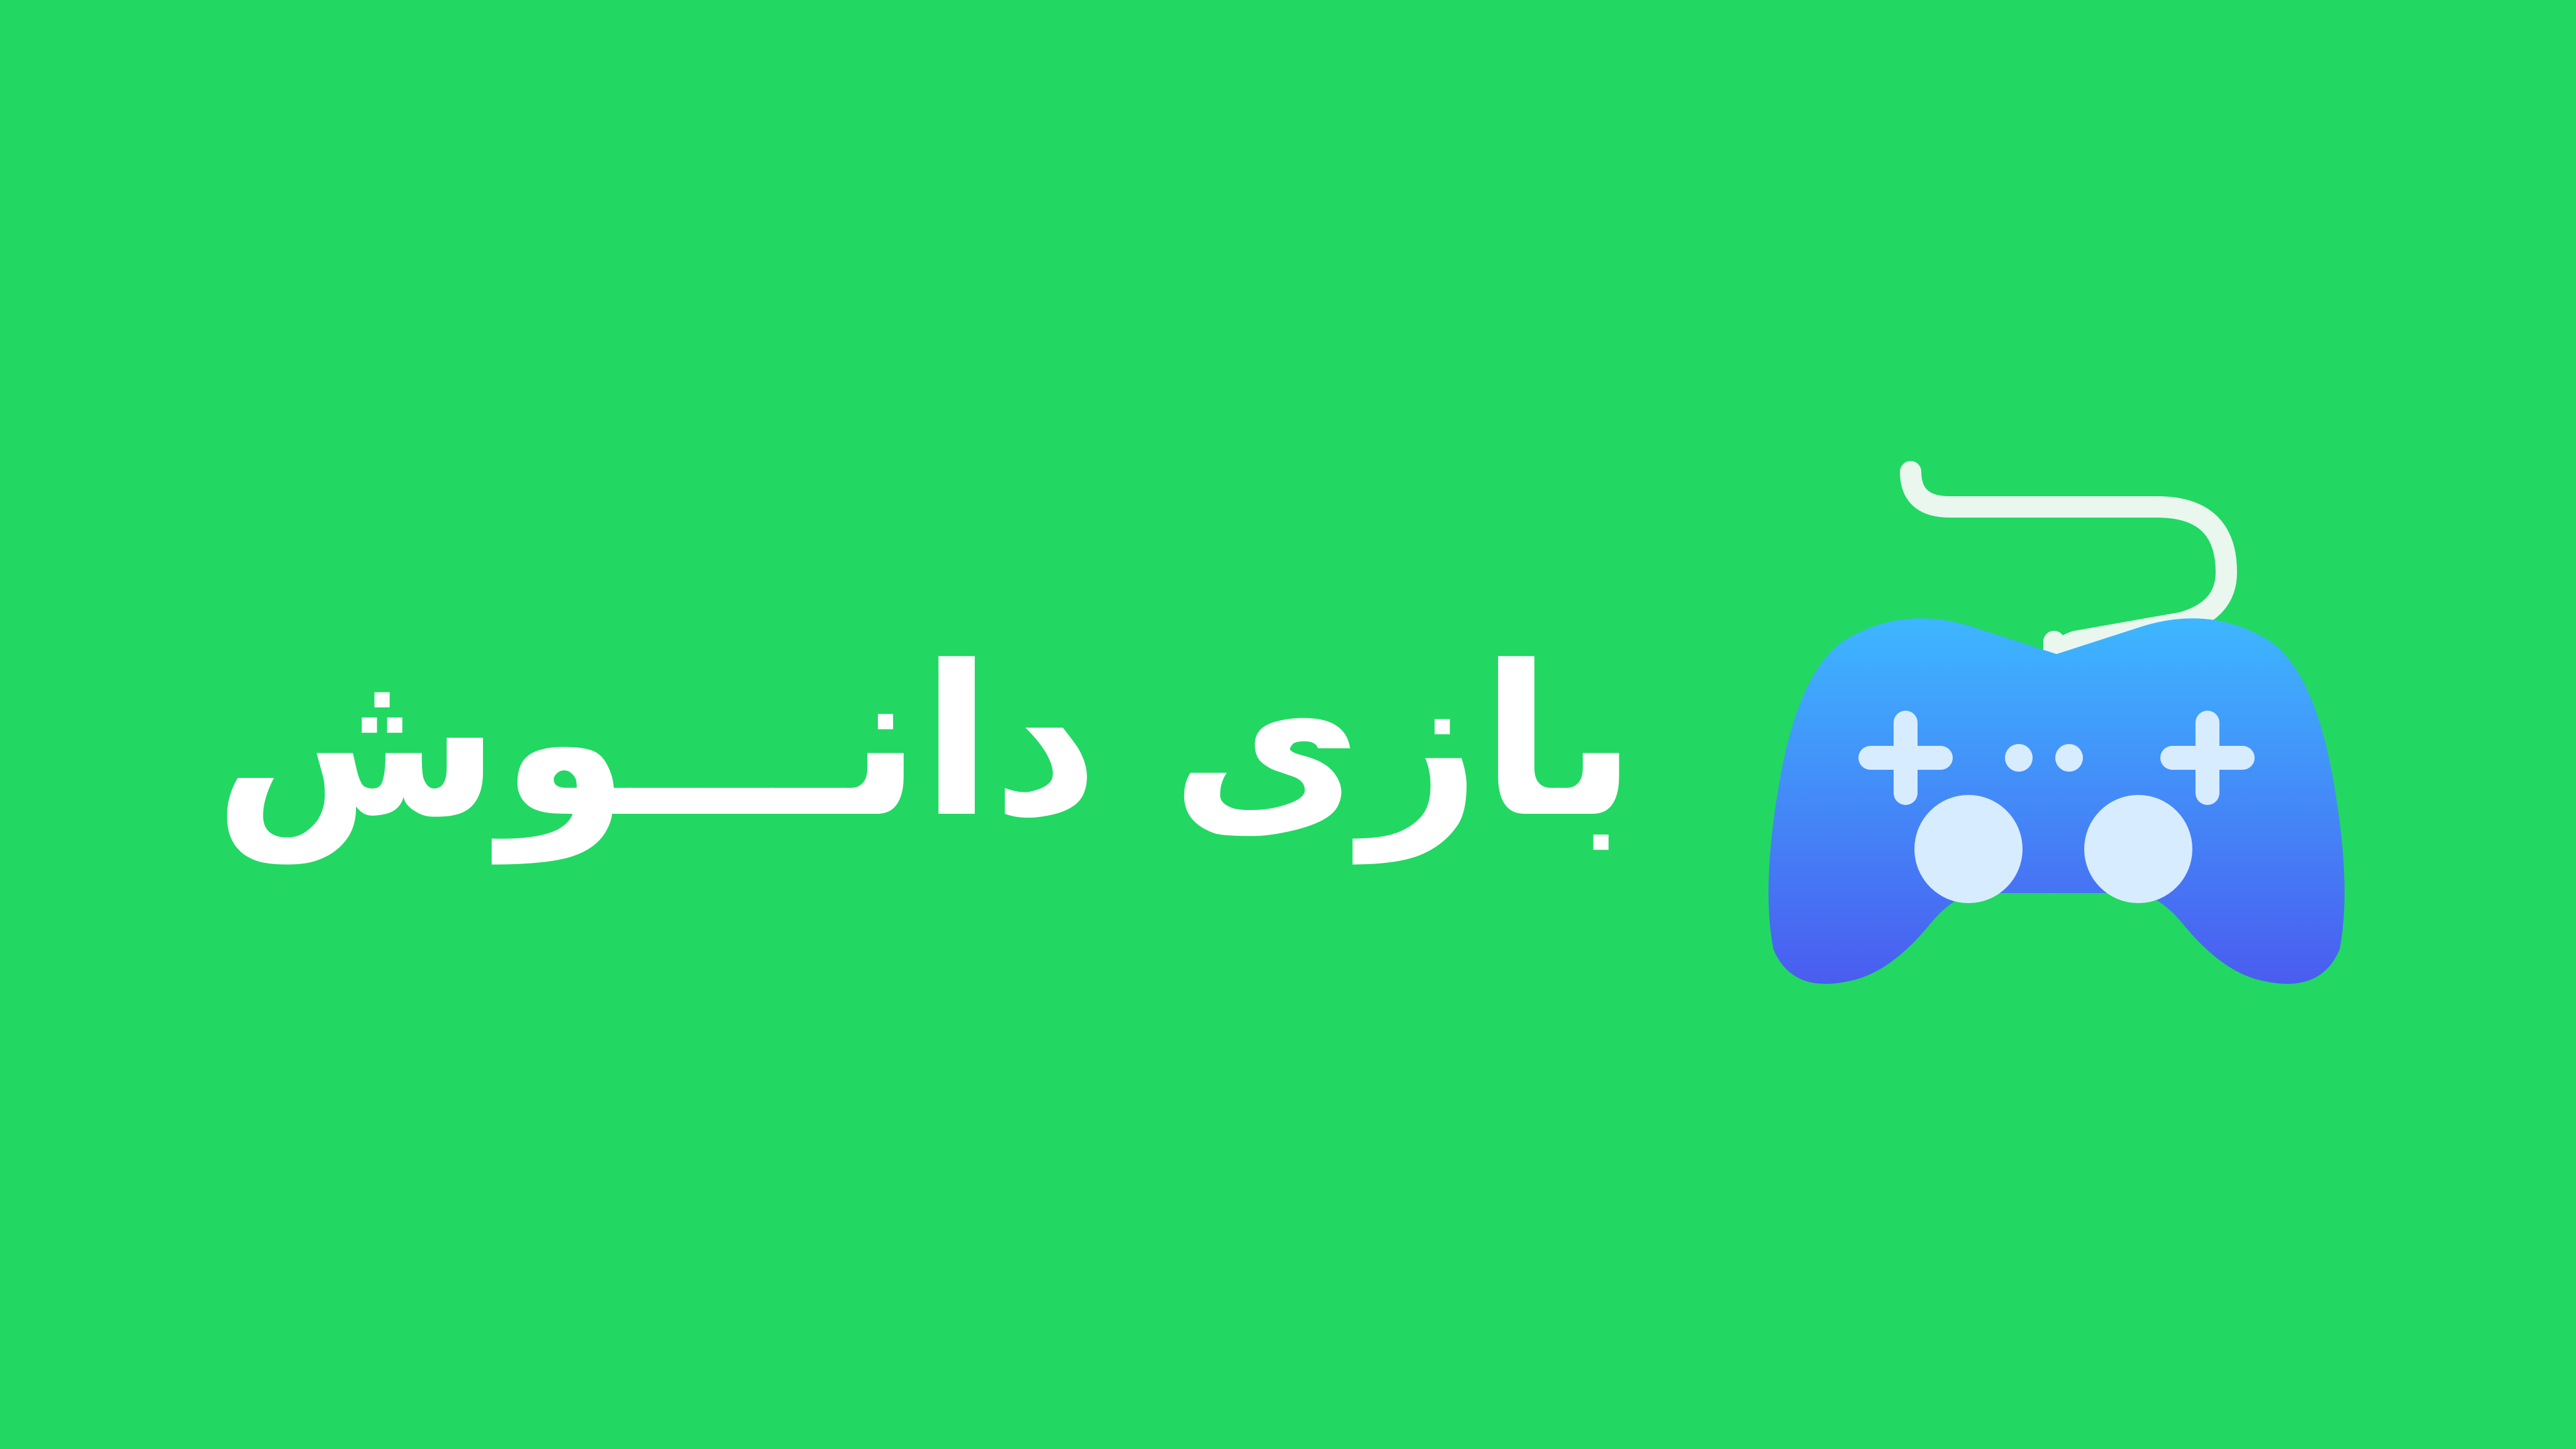 Image resolution: width=2576 pixels, height=1449 pixels. What do you see at coordinates (925, 742) in the screenshot?
I see `brand-title: بازی دانـــوش` at bounding box center [925, 742].